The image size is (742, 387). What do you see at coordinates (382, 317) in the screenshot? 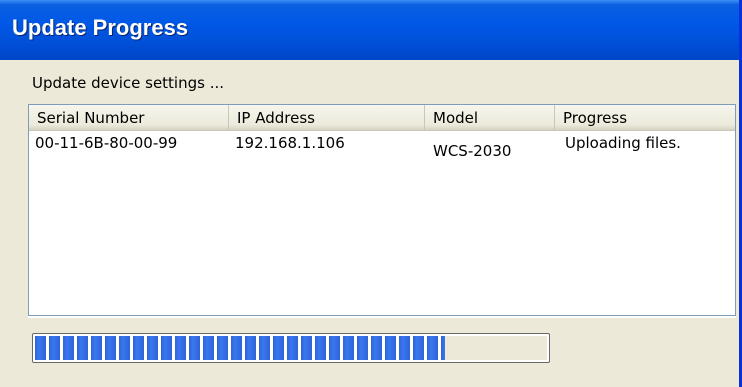
I see `divider` at bounding box center [382, 317].